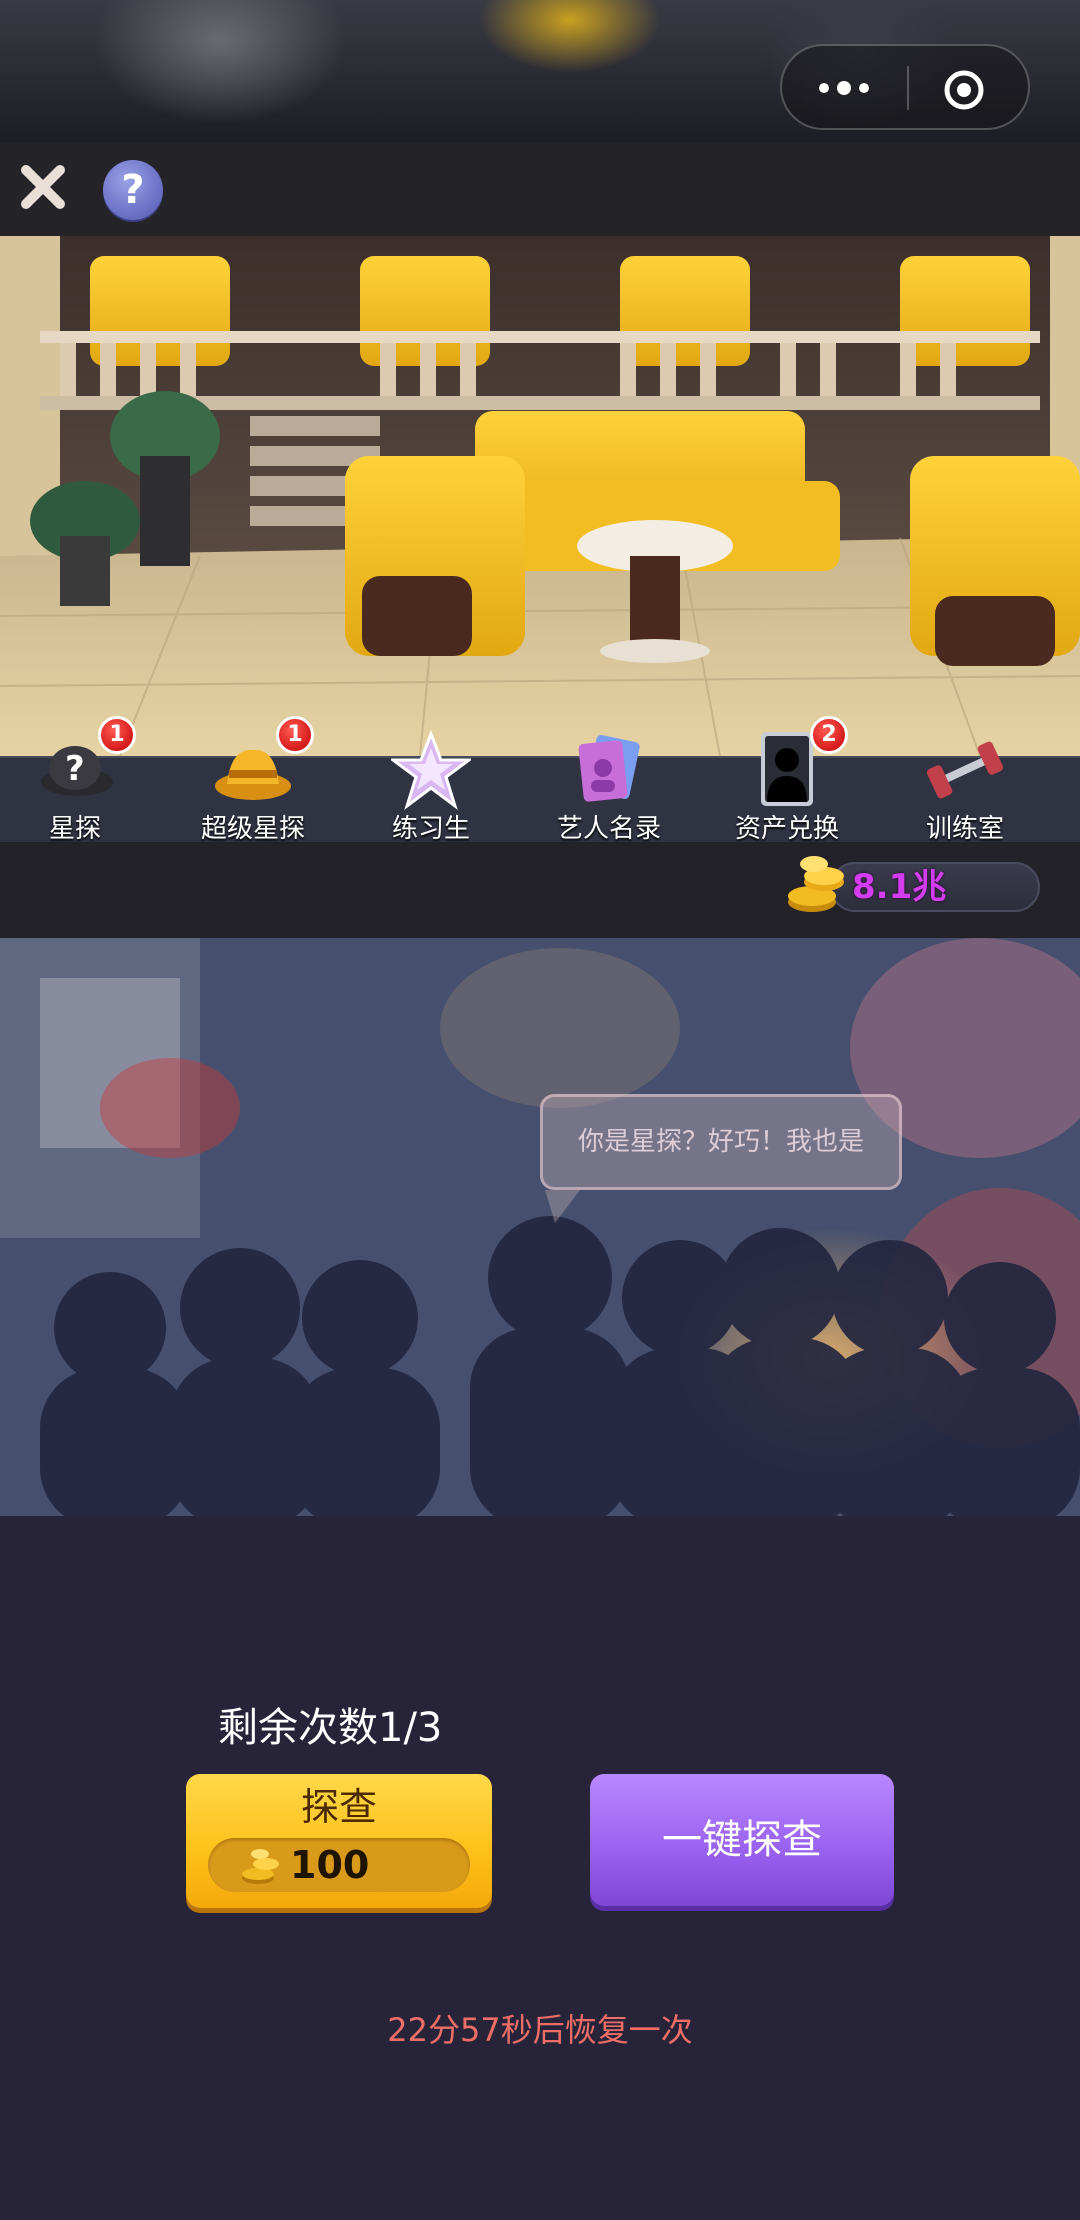 The width and height of the screenshot is (1080, 2220). I want to click on exit-target-icon, so click(964, 90).